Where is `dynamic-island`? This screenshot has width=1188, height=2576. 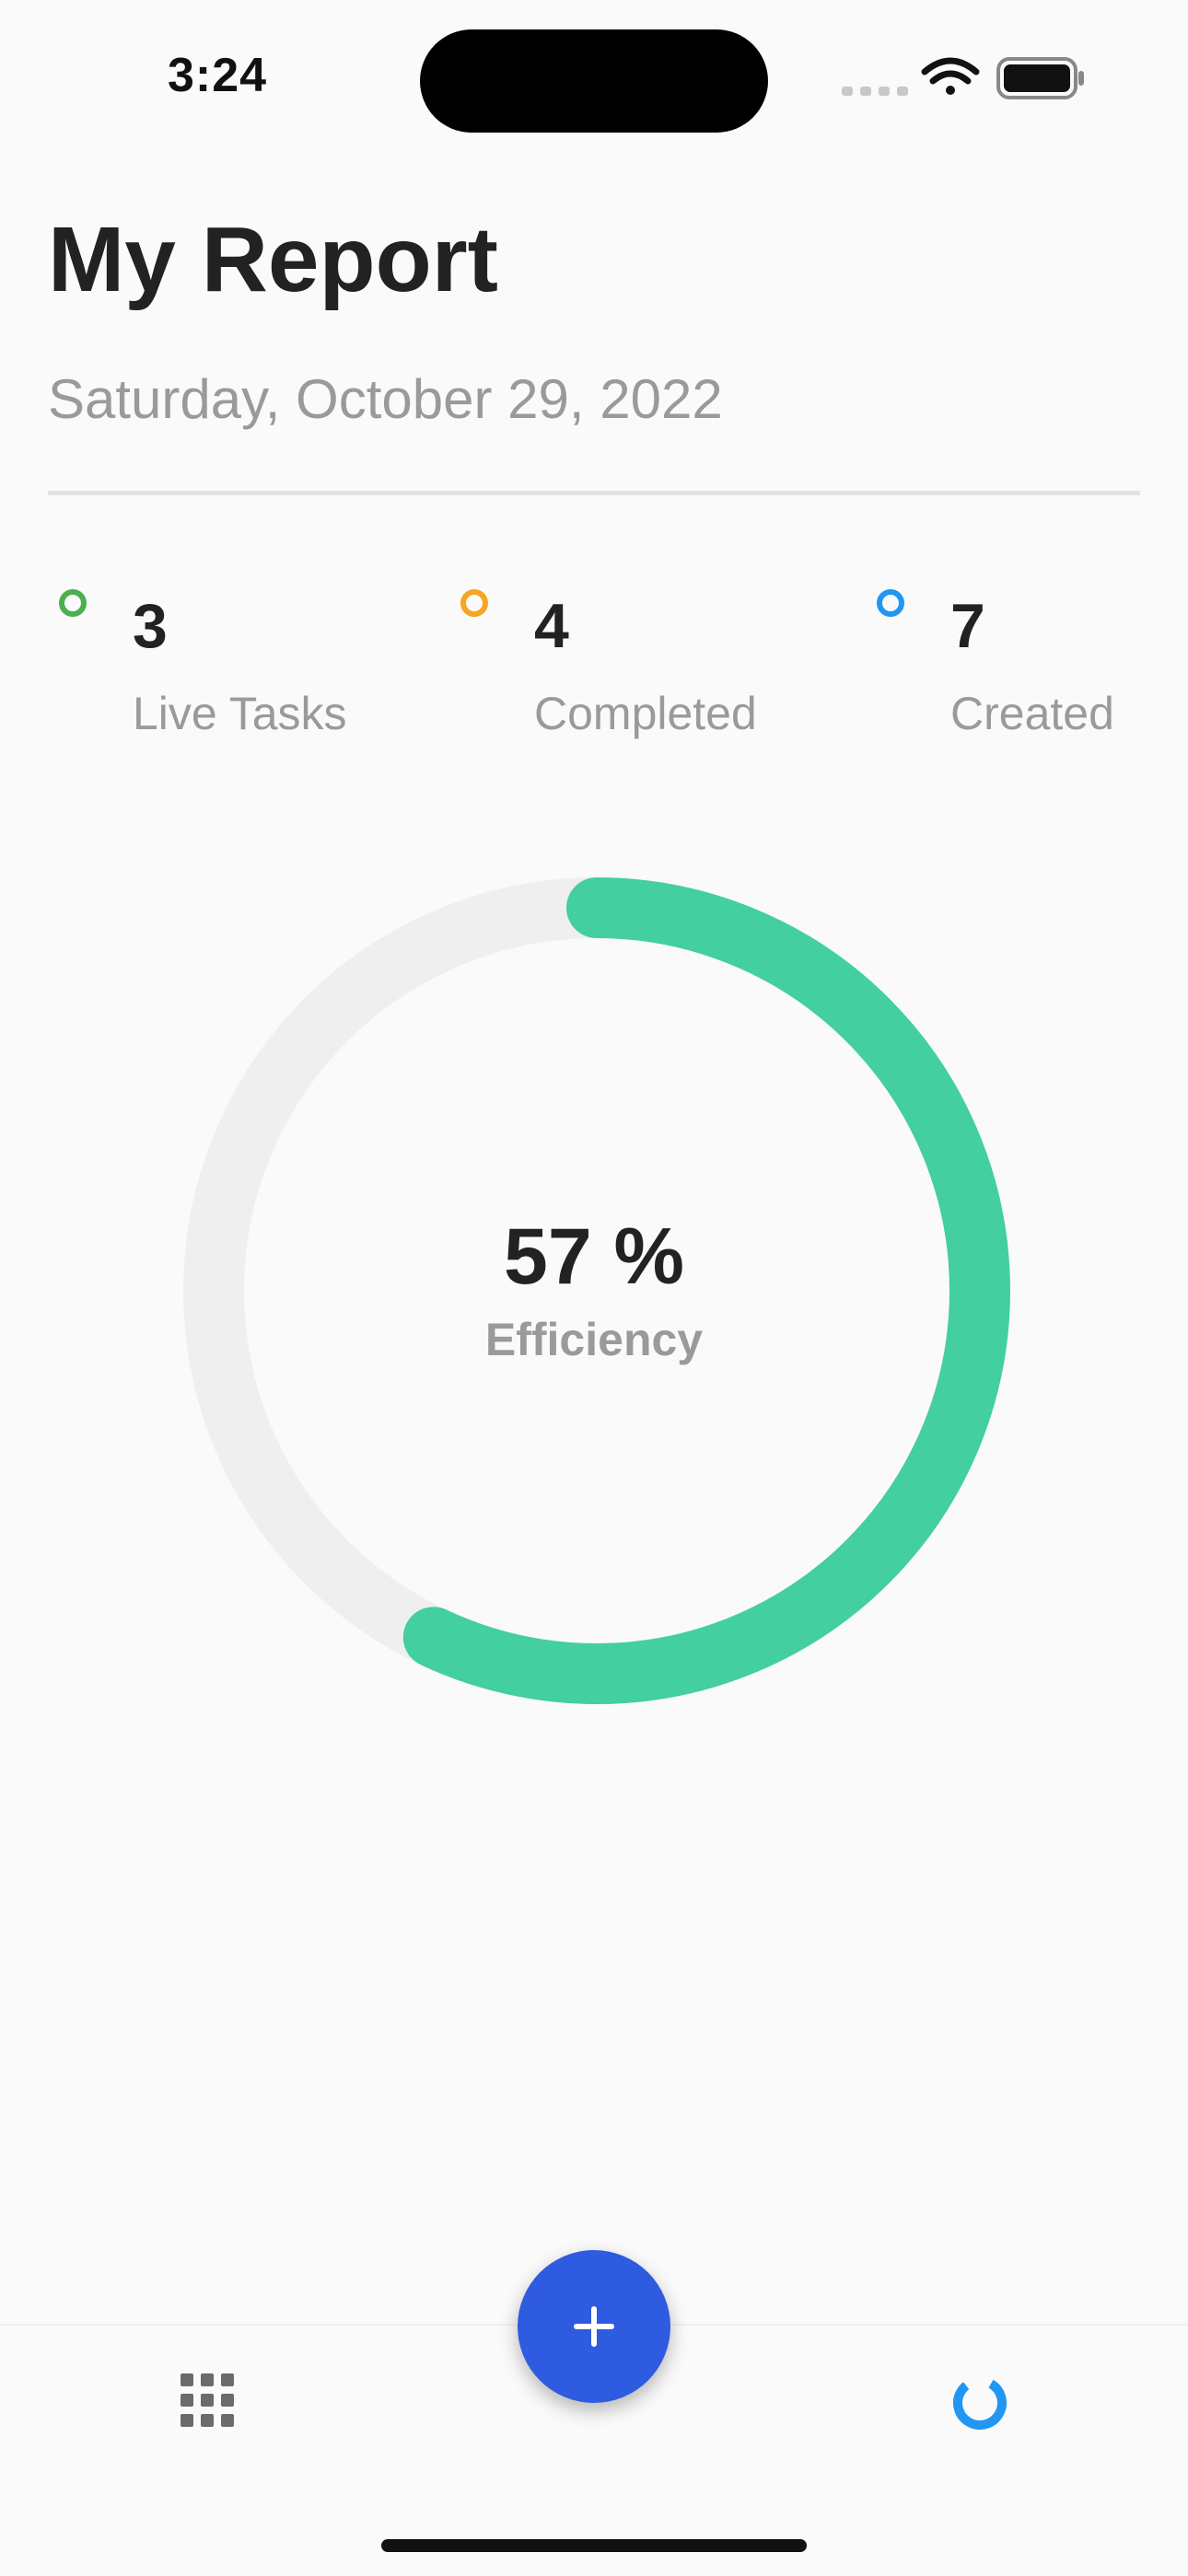 dynamic-island is located at coordinates (594, 81).